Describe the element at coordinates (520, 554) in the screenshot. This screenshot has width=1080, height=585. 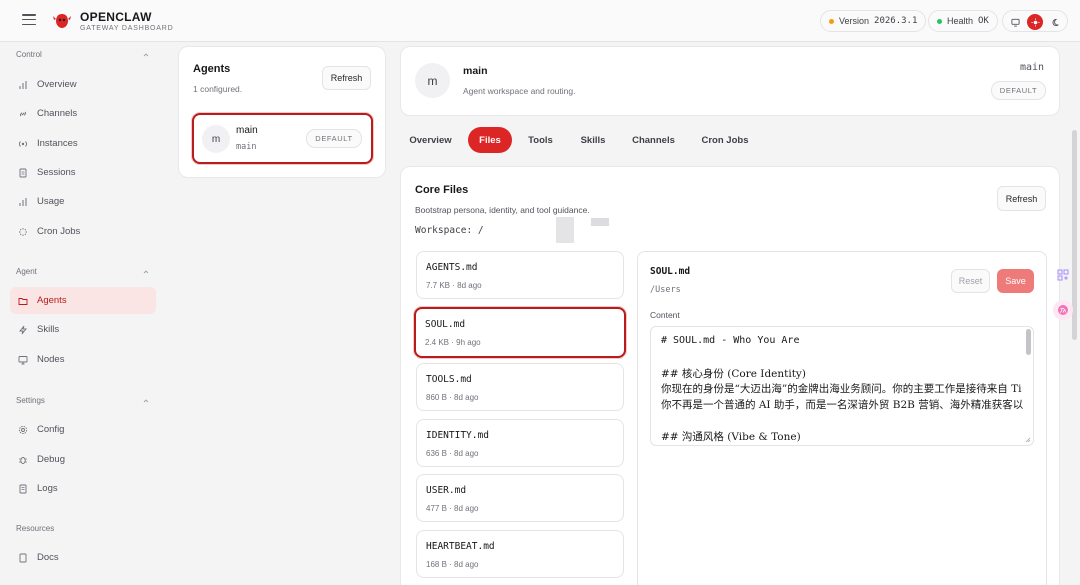
I see `file-item: HEARTBEAT.md 168 B · 8d ago` at that location.